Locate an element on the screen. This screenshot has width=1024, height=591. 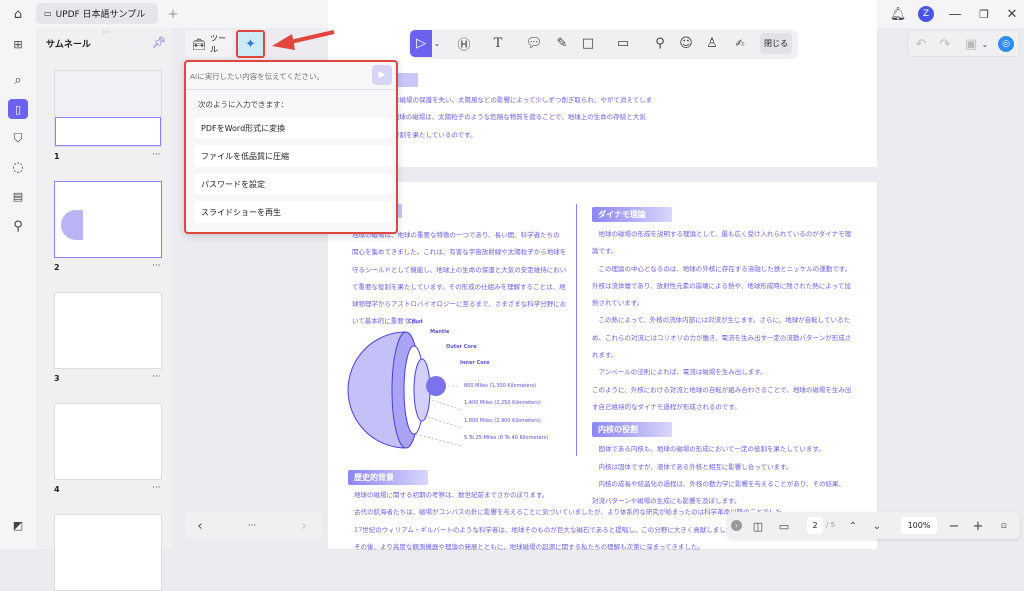
page-navigation-bar: › ◫ ▭ 2 / 5 ⌃ ⌄ 100% − + ⊡ is located at coordinates (873, 525).